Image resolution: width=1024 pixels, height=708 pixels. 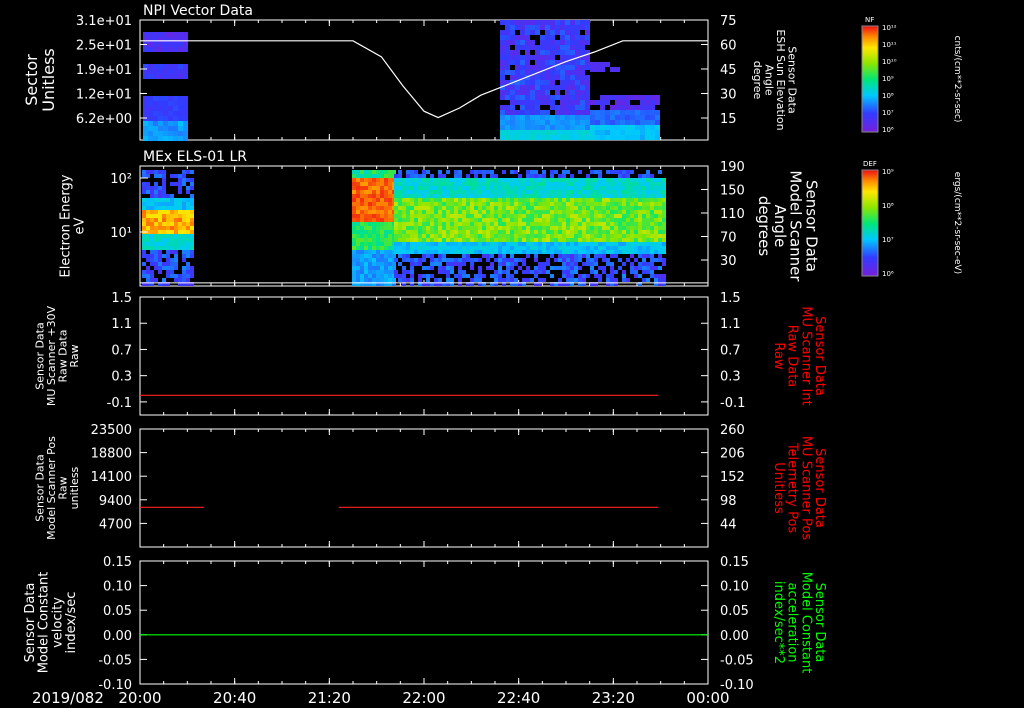 What do you see at coordinates (728, 501) in the screenshot?
I see `y2-tick-label: 98` at bounding box center [728, 501].